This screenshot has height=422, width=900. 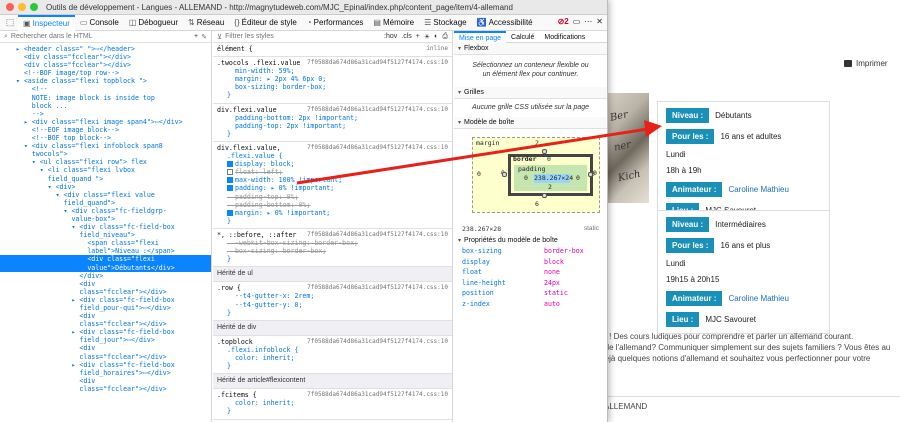 I want to click on tab-inspecteur: ▣ Inspecteur, so click(x=46, y=22).